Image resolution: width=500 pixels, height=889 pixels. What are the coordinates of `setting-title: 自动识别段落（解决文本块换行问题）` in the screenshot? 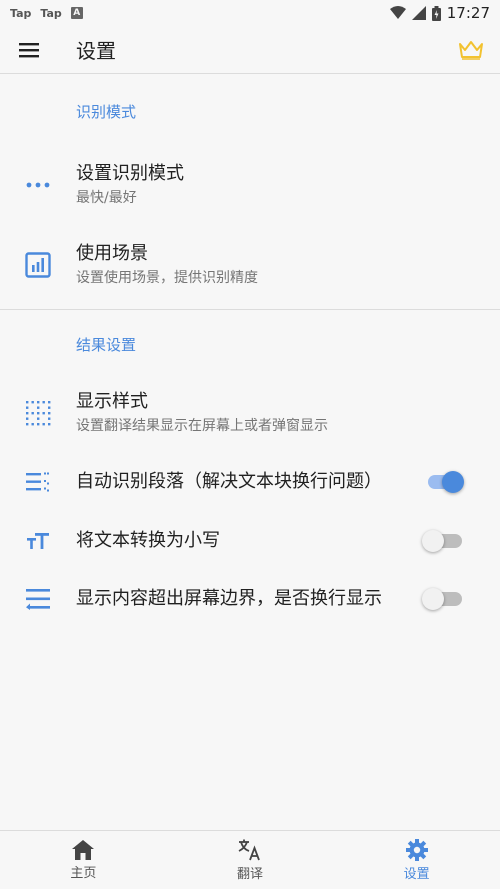 It's located at (229, 481).